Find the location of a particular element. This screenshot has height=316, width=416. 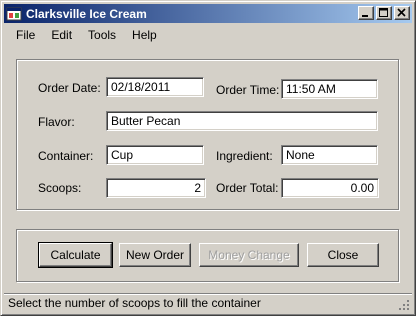

ingredient-label: Ingredient: is located at coordinates (244, 156).